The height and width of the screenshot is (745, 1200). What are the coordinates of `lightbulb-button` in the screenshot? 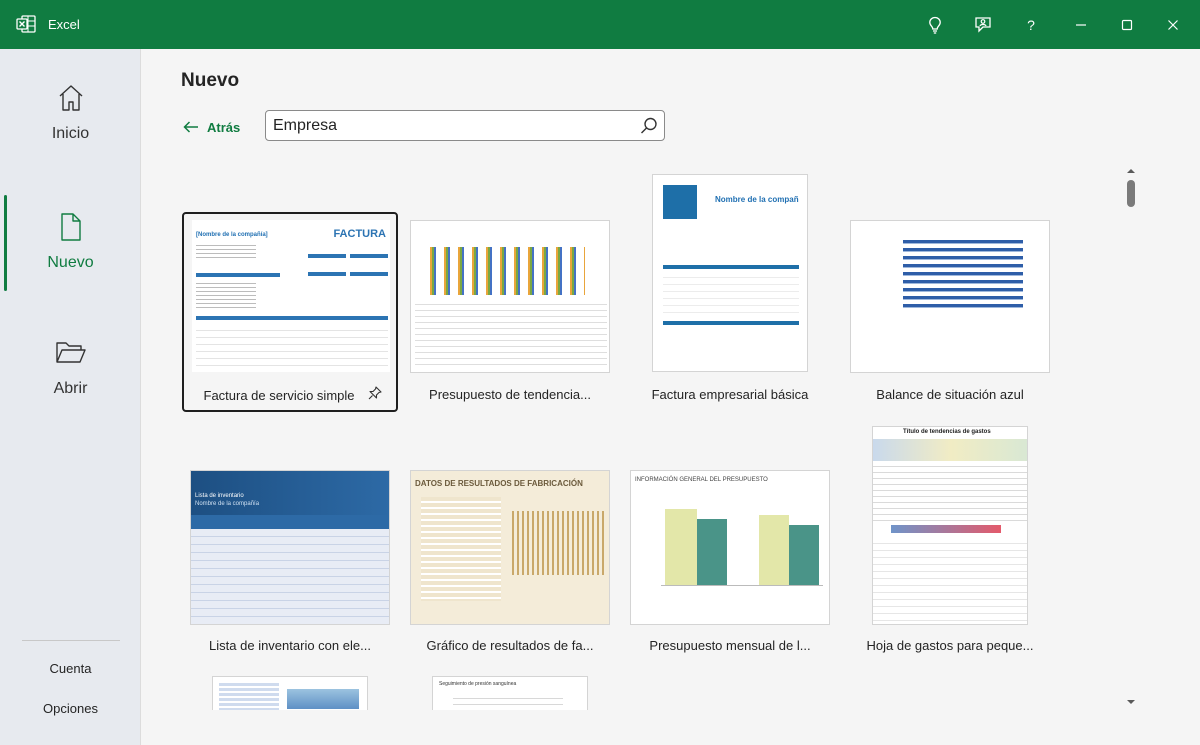 It's located at (935, 24).